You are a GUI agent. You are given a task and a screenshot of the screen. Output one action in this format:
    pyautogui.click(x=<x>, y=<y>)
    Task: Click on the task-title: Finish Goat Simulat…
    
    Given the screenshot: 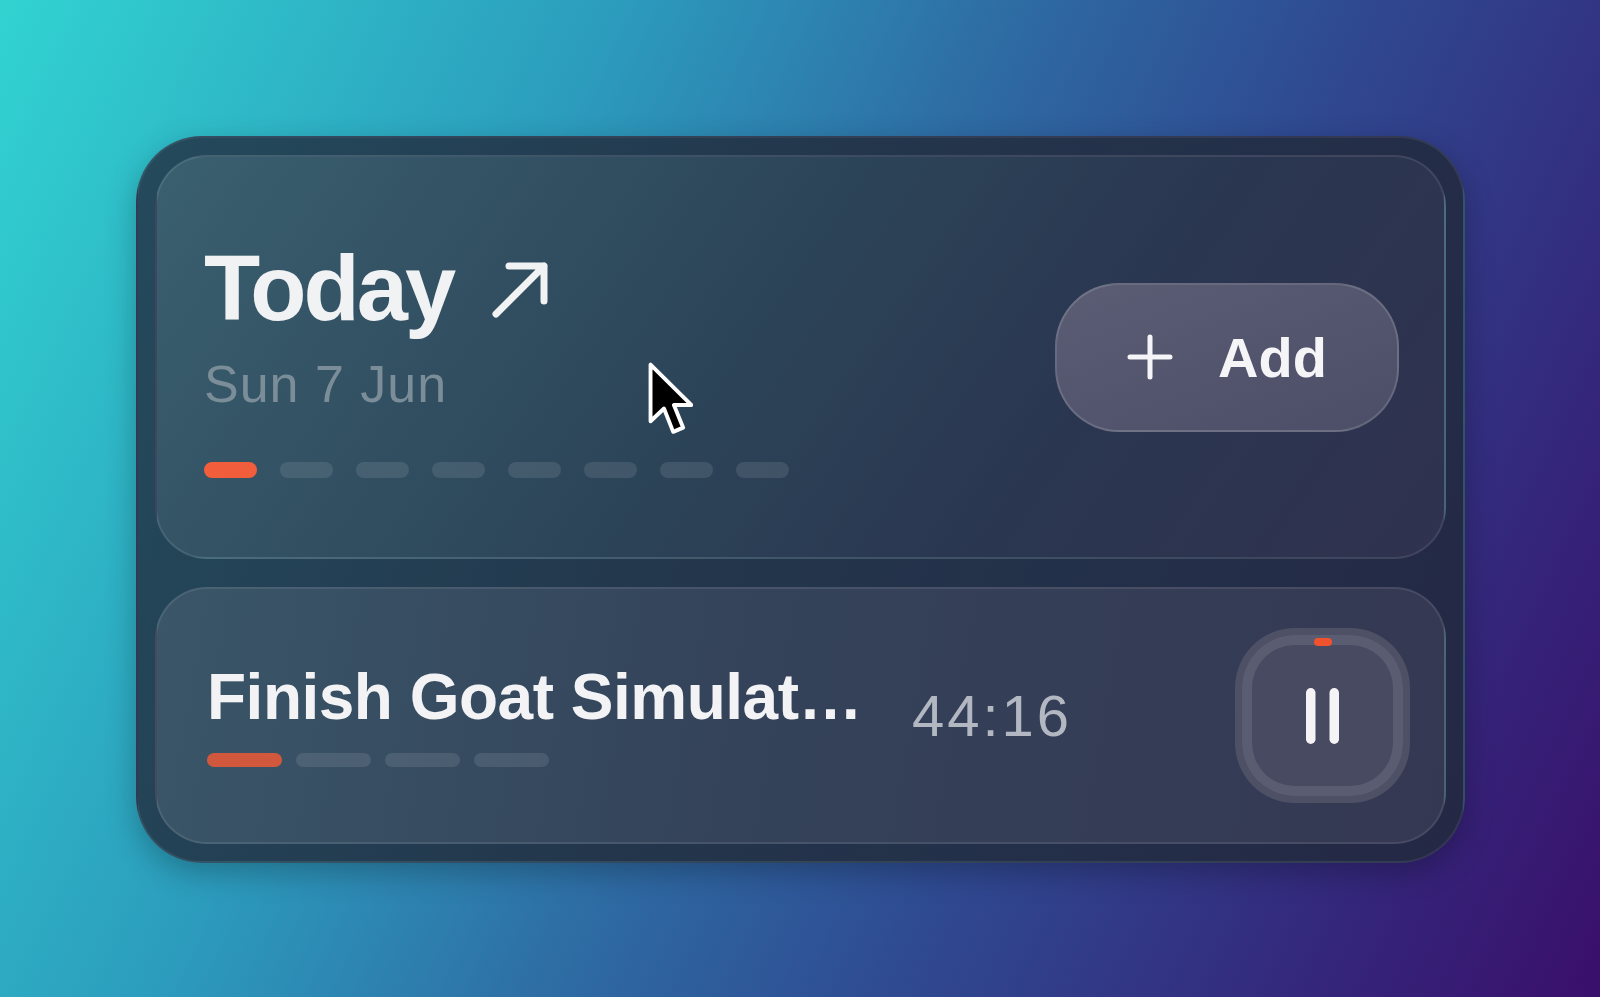 What is the action you would take?
    pyautogui.click(x=534, y=696)
    